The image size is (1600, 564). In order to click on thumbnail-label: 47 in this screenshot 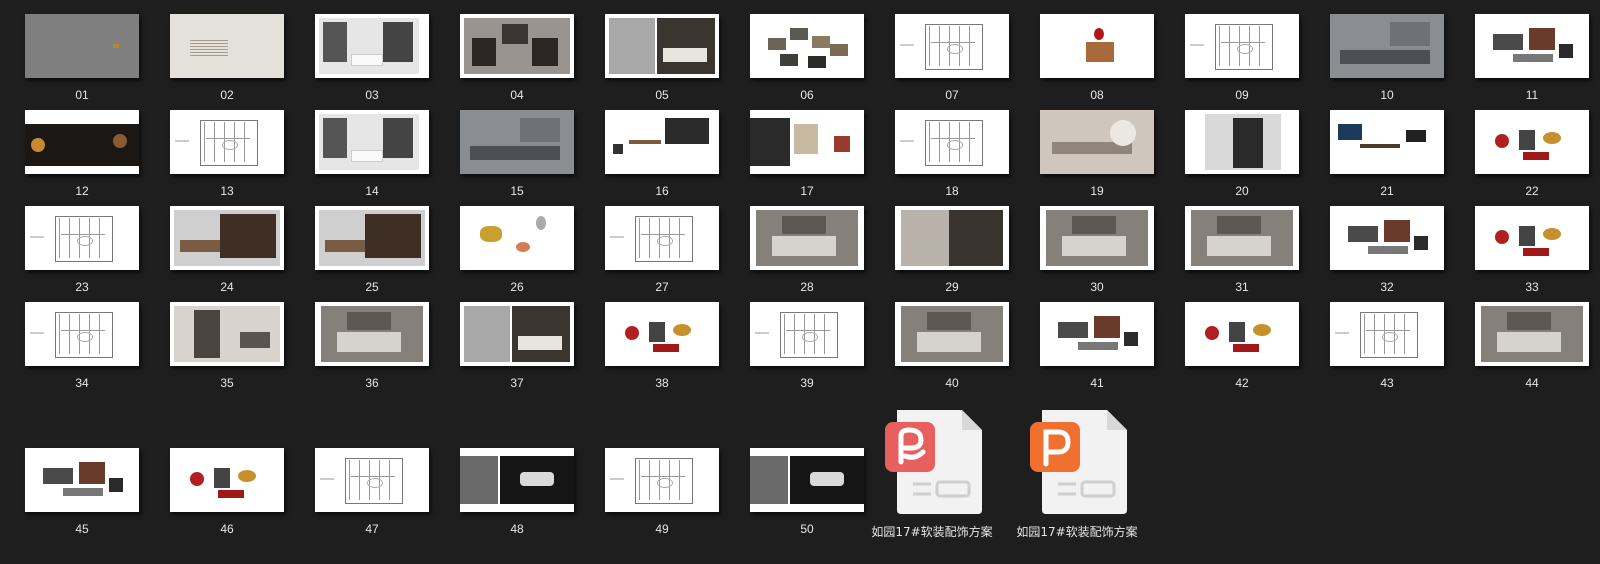, I will do `click(372, 529)`.